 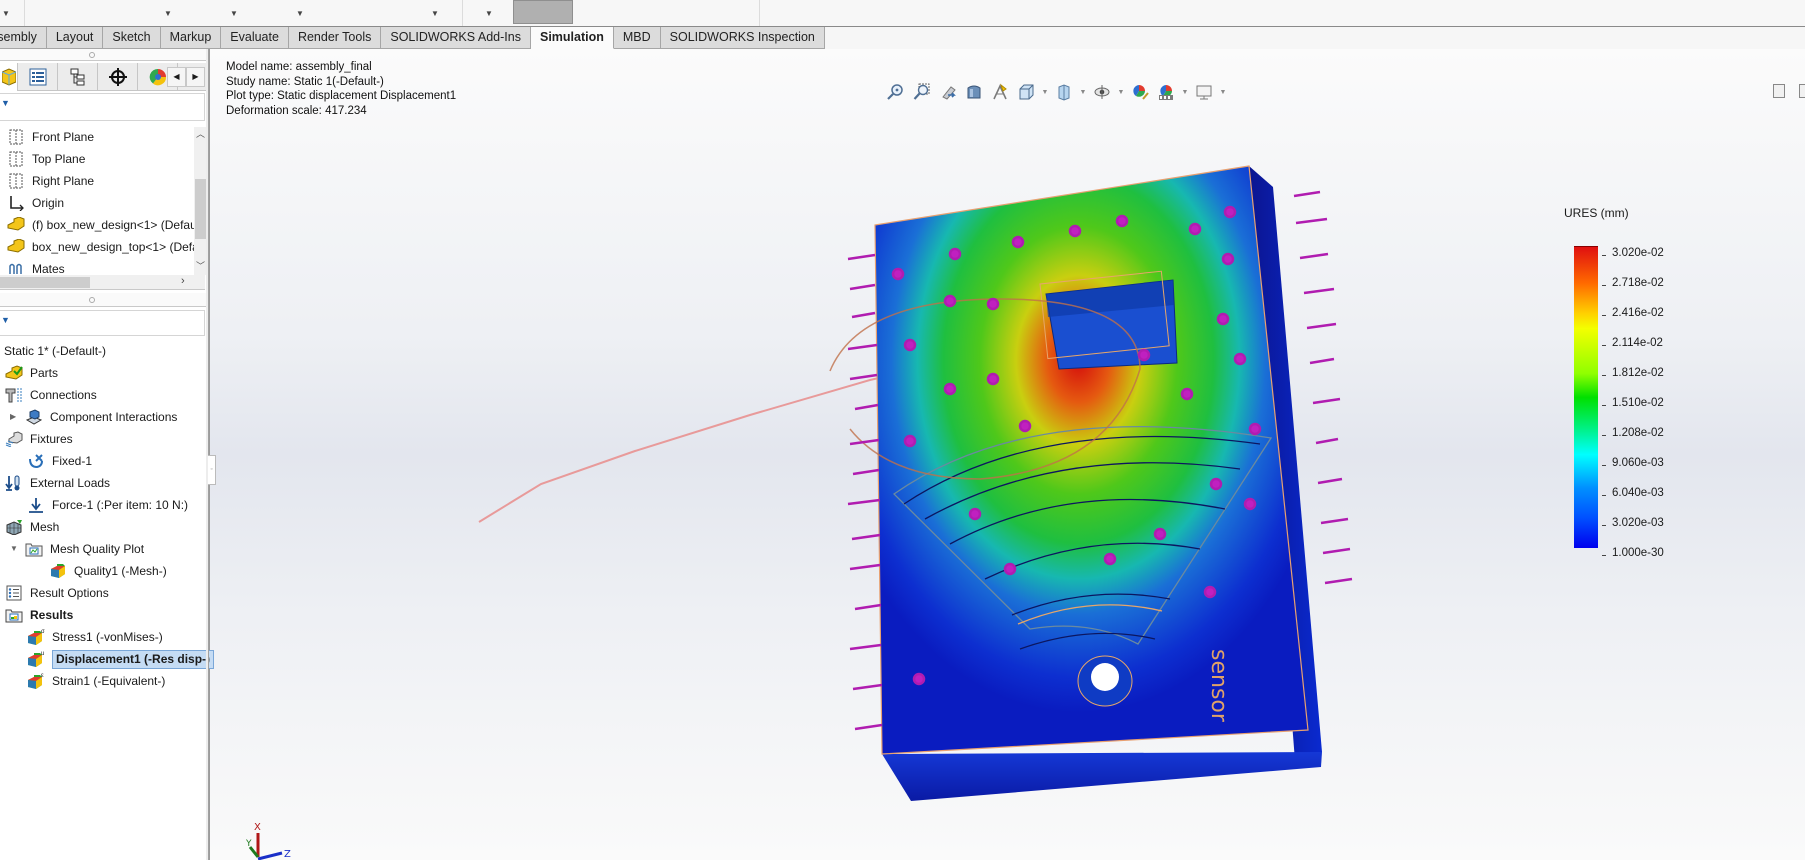 I want to click on collapse-arrow-icon: ▼, so click(x=14, y=549).